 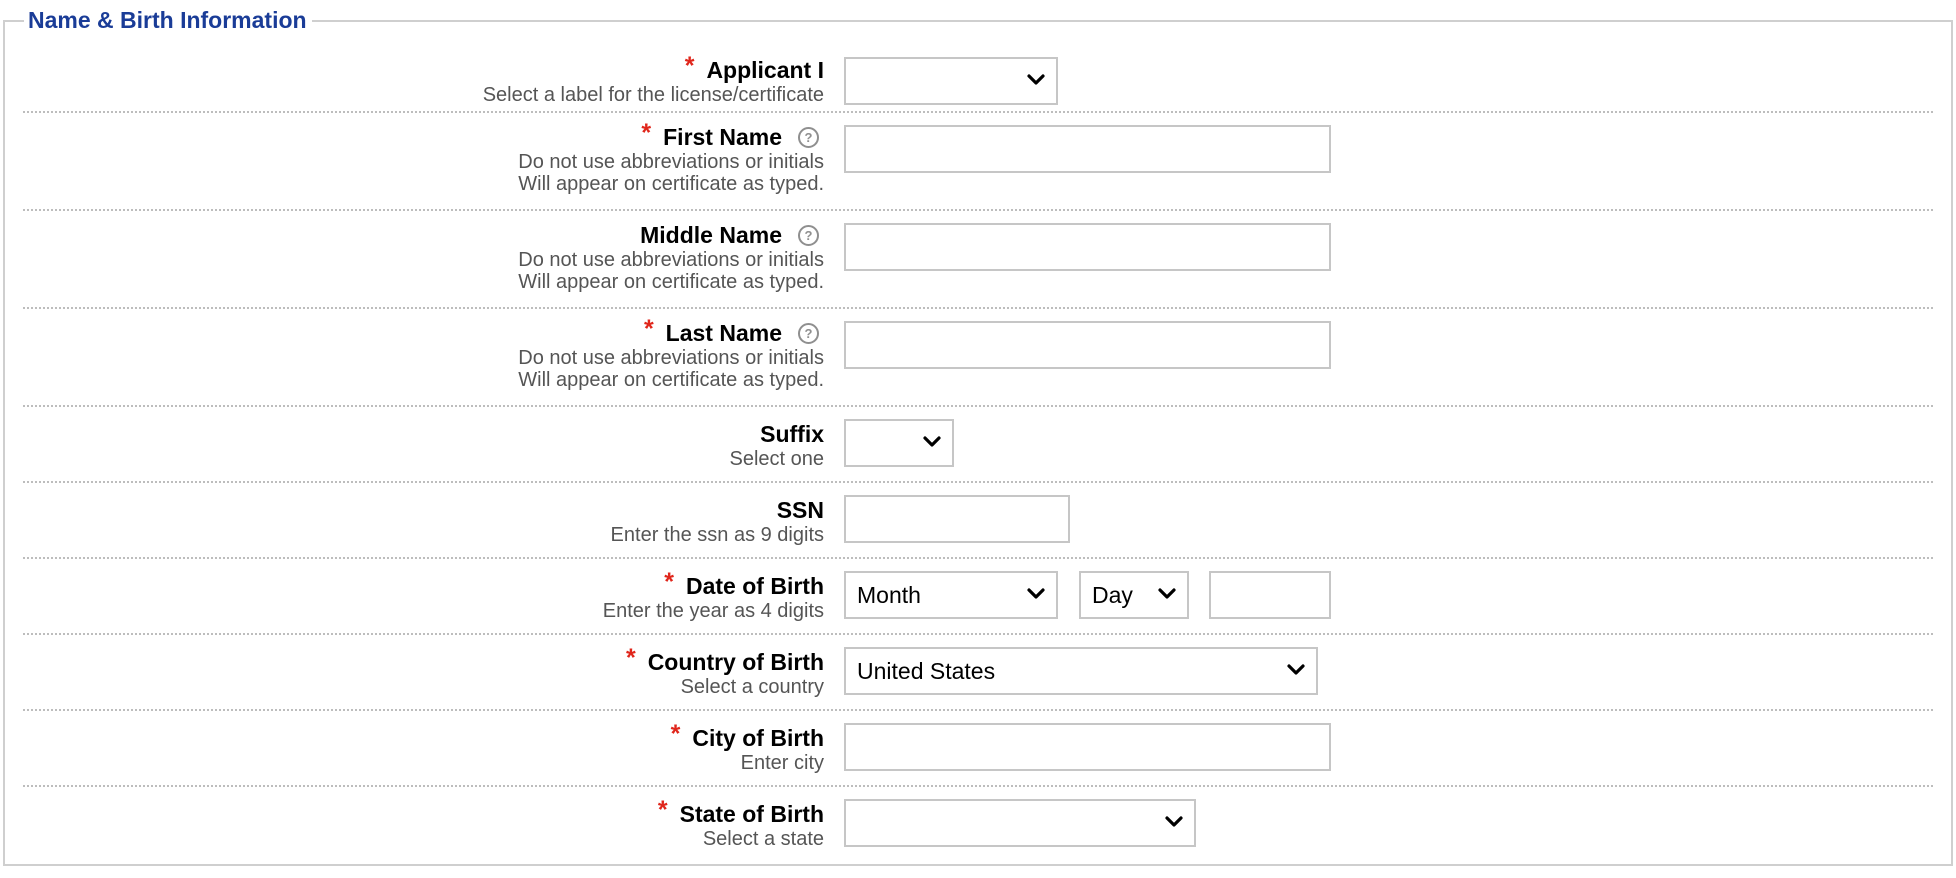 What do you see at coordinates (752, 687) in the screenshot?
I see `country-hint: Select a country` at bounding box center [752, 687].